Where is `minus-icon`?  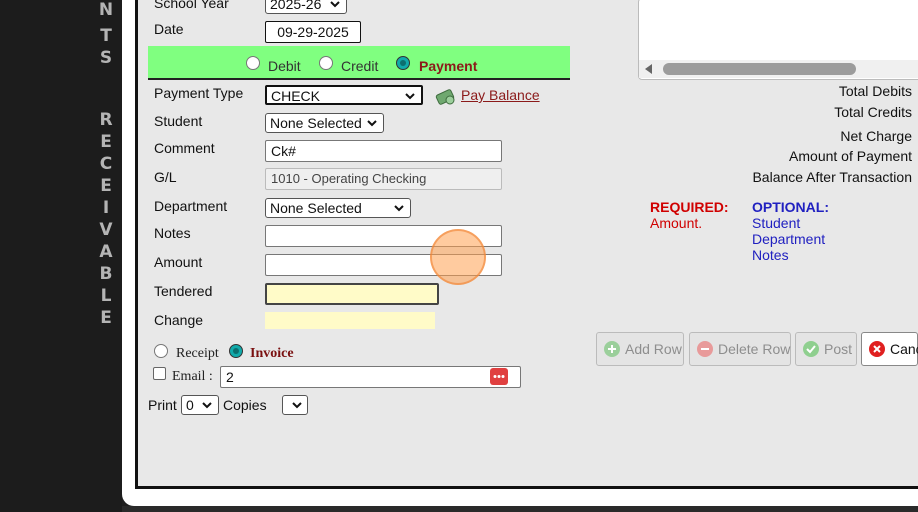 minus-icon is located at coordinates (705, 349).